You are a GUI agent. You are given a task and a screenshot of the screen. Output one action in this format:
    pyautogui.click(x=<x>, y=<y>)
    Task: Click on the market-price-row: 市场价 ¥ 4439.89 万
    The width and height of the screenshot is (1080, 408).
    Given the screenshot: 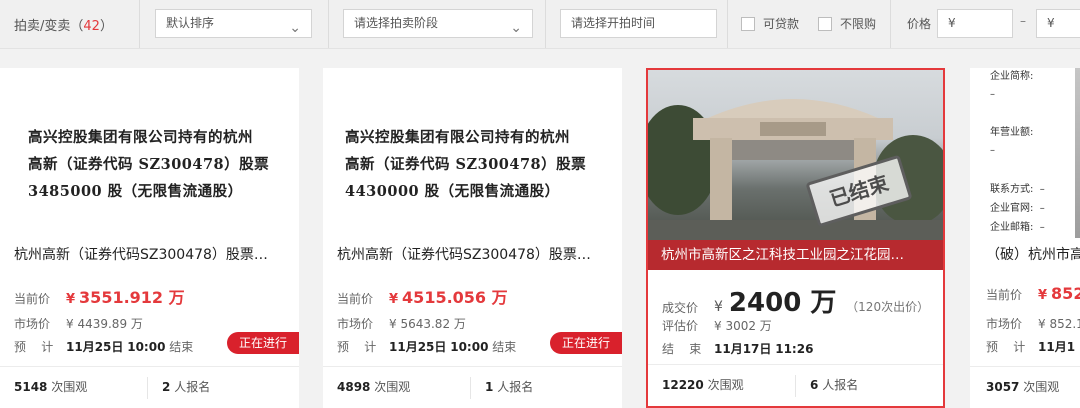 What is the action you would take?
    pyautogui.click(x=78, y=324)
    